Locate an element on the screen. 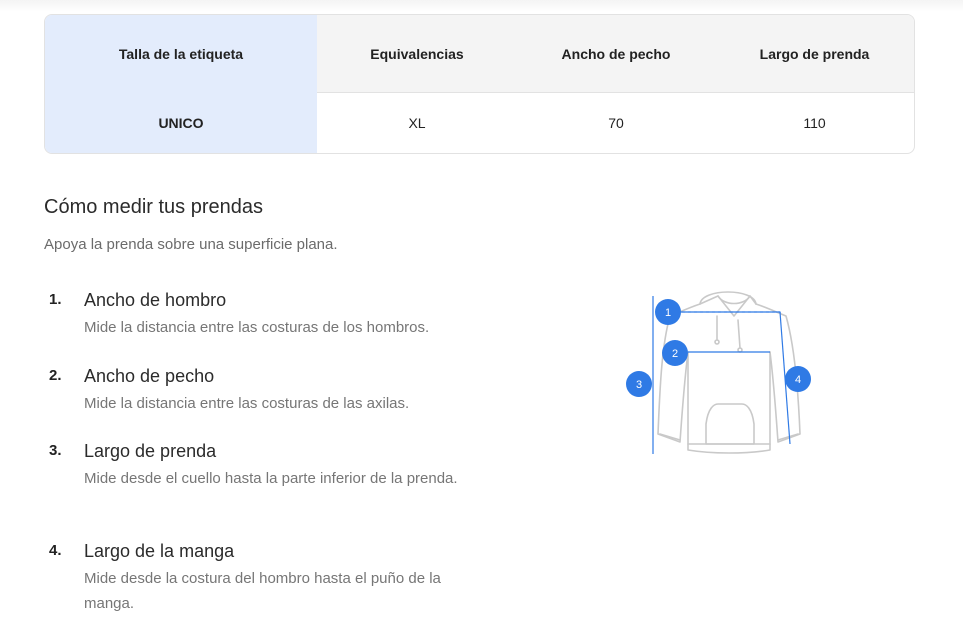  marker-1-icon: 1 is located at coordinates (668, 312).